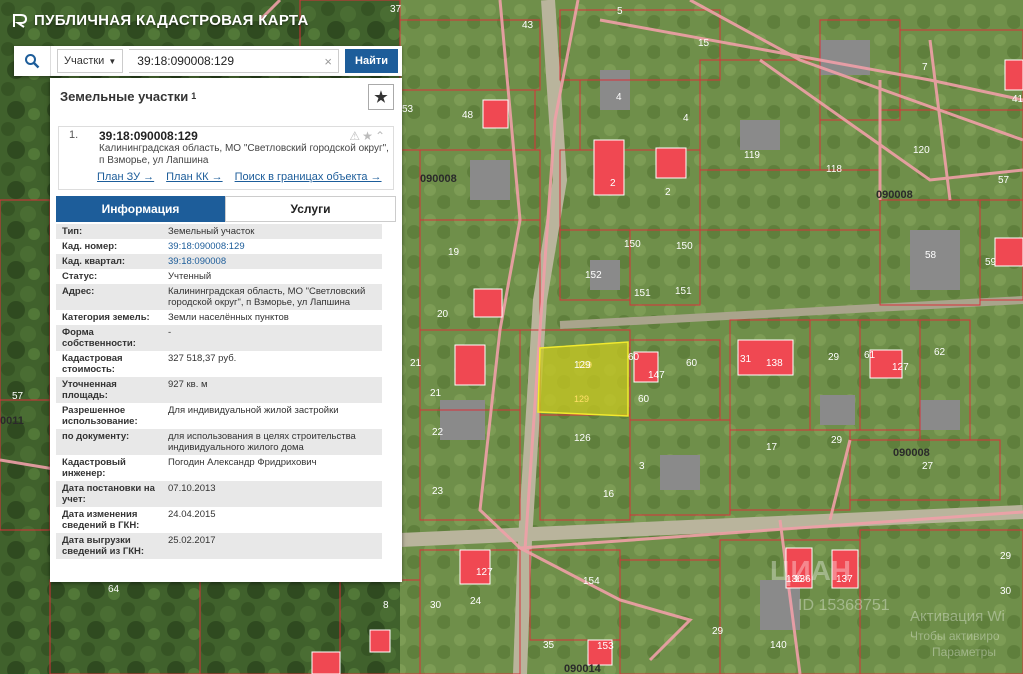 The height and width of the screenshot is (674, 1023). What do you see at coordinates (443, 314) in the screenshot?
I see `parcel-label: 20` at bounding box center [443, 314].